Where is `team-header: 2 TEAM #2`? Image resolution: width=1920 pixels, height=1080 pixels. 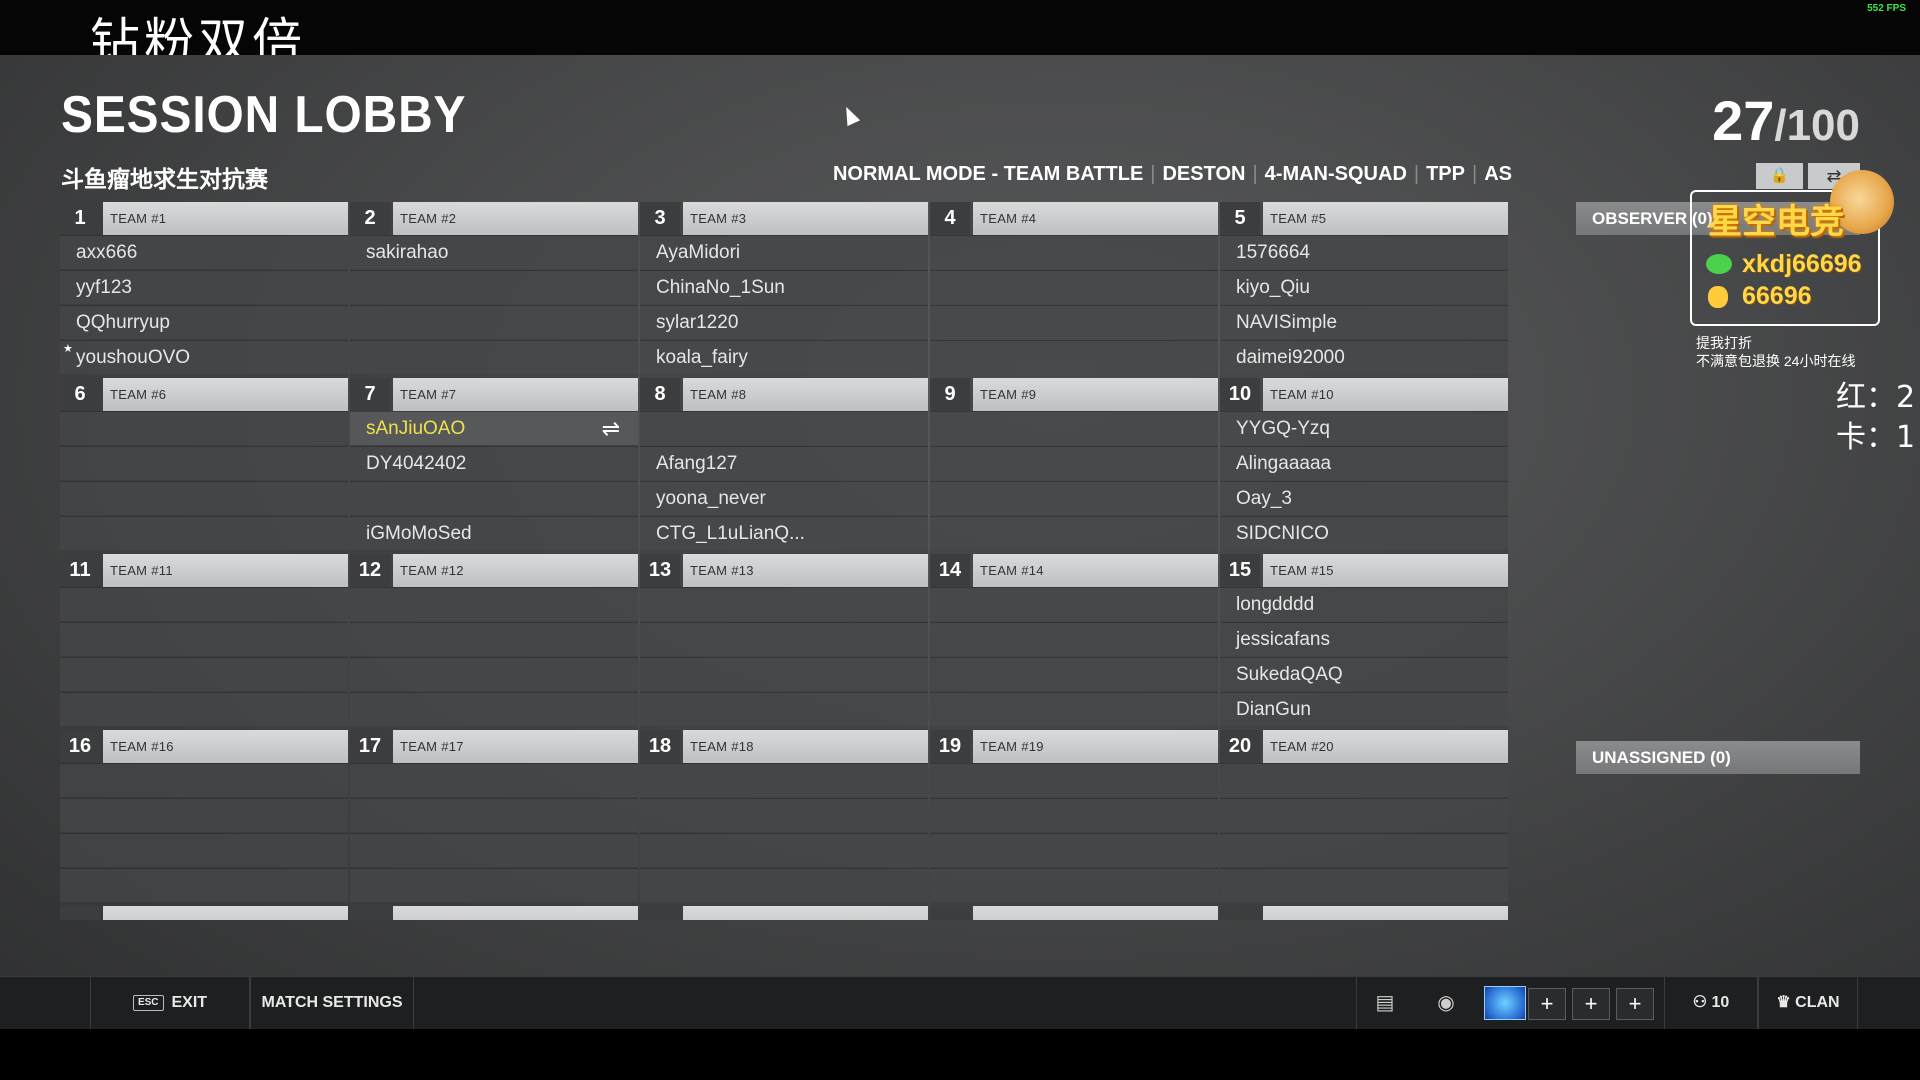 team-header: 2 TEAM #2 is located at coordinates (494, 218).